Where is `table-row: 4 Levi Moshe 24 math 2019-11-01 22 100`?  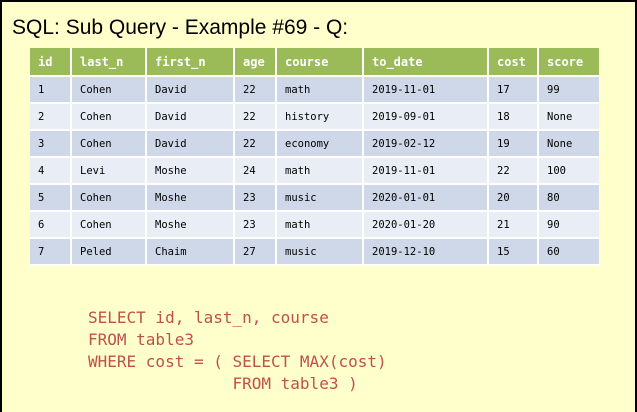
table-row: 4 Levi Moshe 24 math 2019-11-01 22 100 is located at coordinates (314, 171).